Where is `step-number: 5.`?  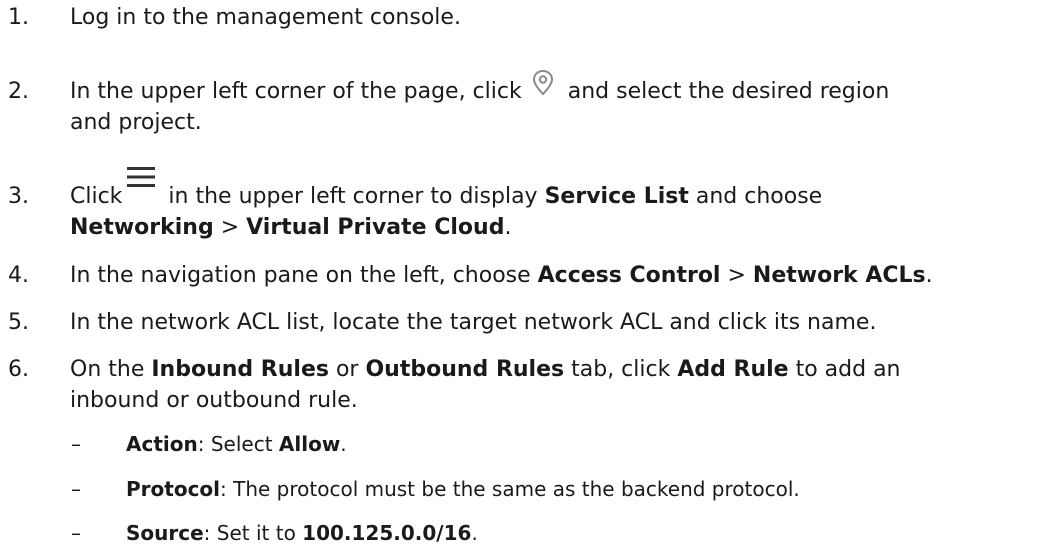 step-number: 5. is located at coordinates (18, 322).